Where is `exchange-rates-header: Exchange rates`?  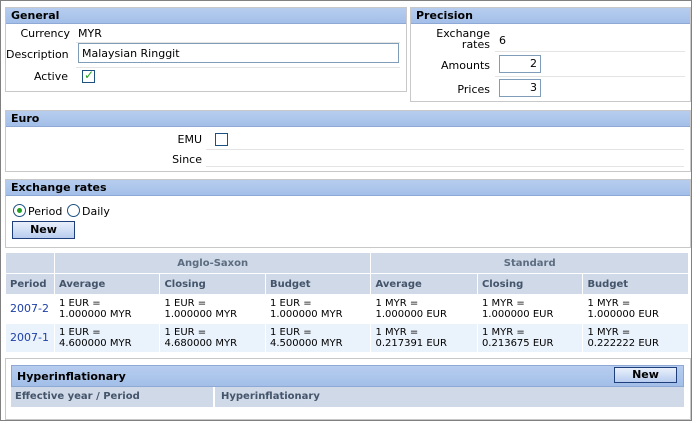 exchange-rates-header: Exchange rates is located at coordinates (348, 188).